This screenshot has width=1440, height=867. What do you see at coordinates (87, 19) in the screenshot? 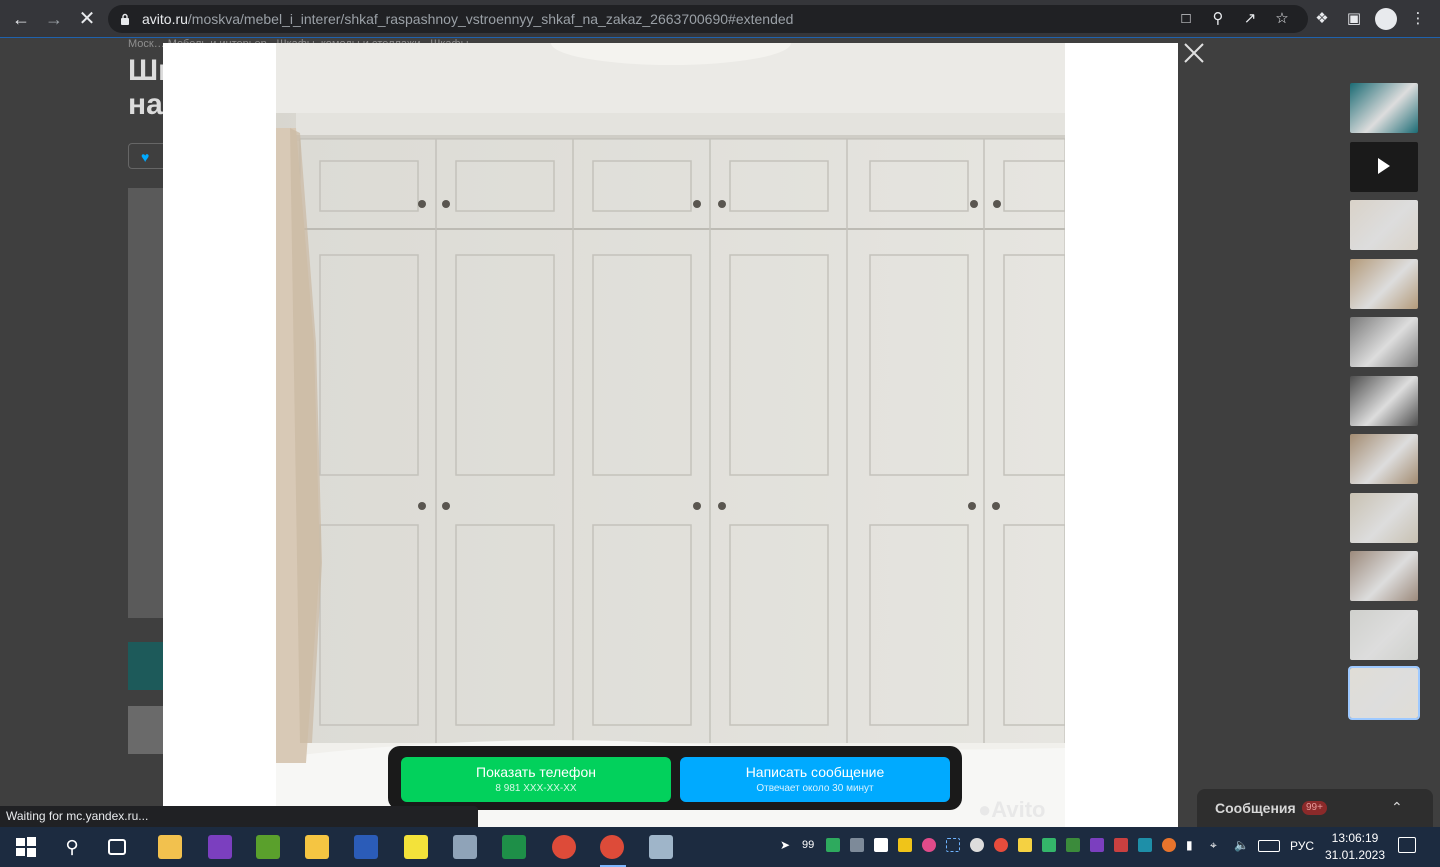
I see `stop-loading-icon: ✕` at bounding box center [87, 19].